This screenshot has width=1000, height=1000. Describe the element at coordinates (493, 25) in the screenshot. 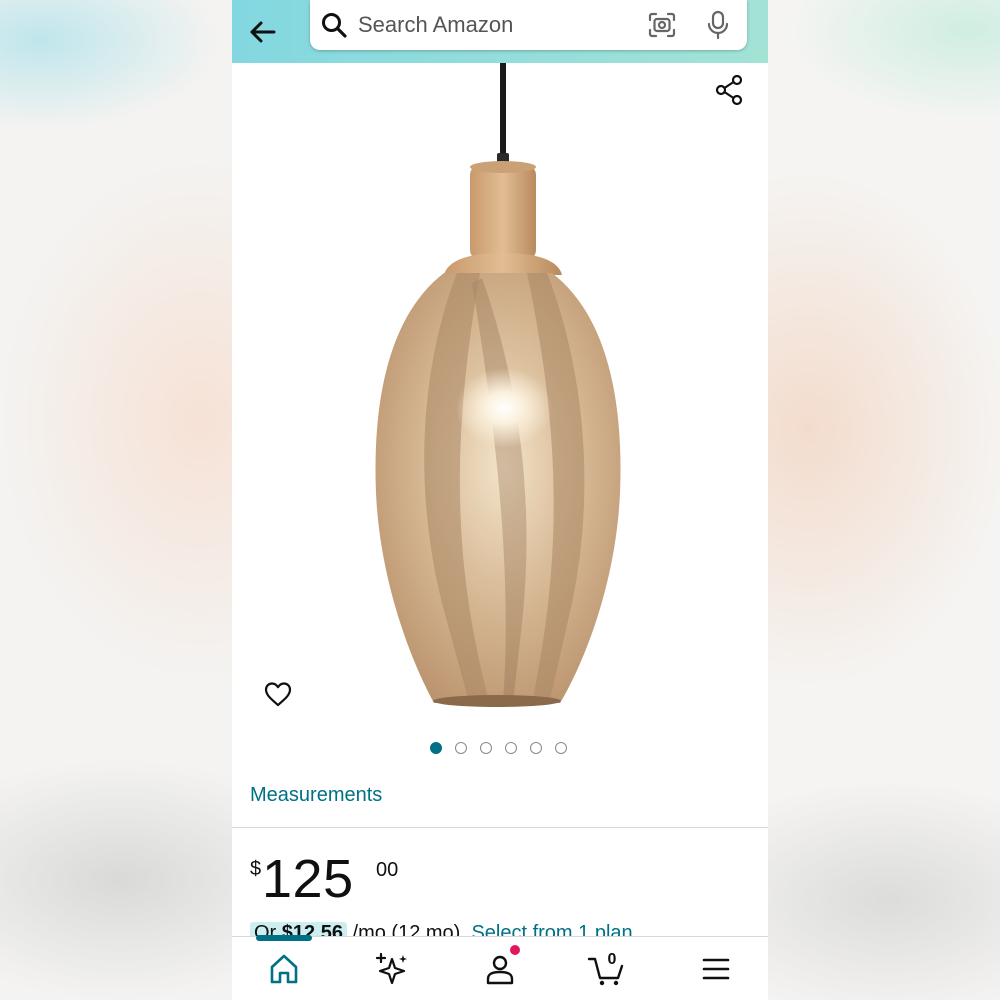

I see `search-input` at that location.